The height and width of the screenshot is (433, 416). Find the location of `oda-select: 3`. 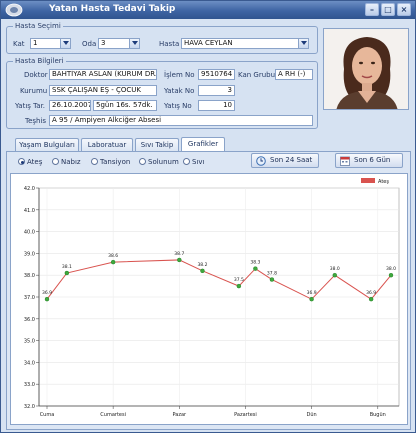

oda-select: 3 is located at coordinates (119, 43).